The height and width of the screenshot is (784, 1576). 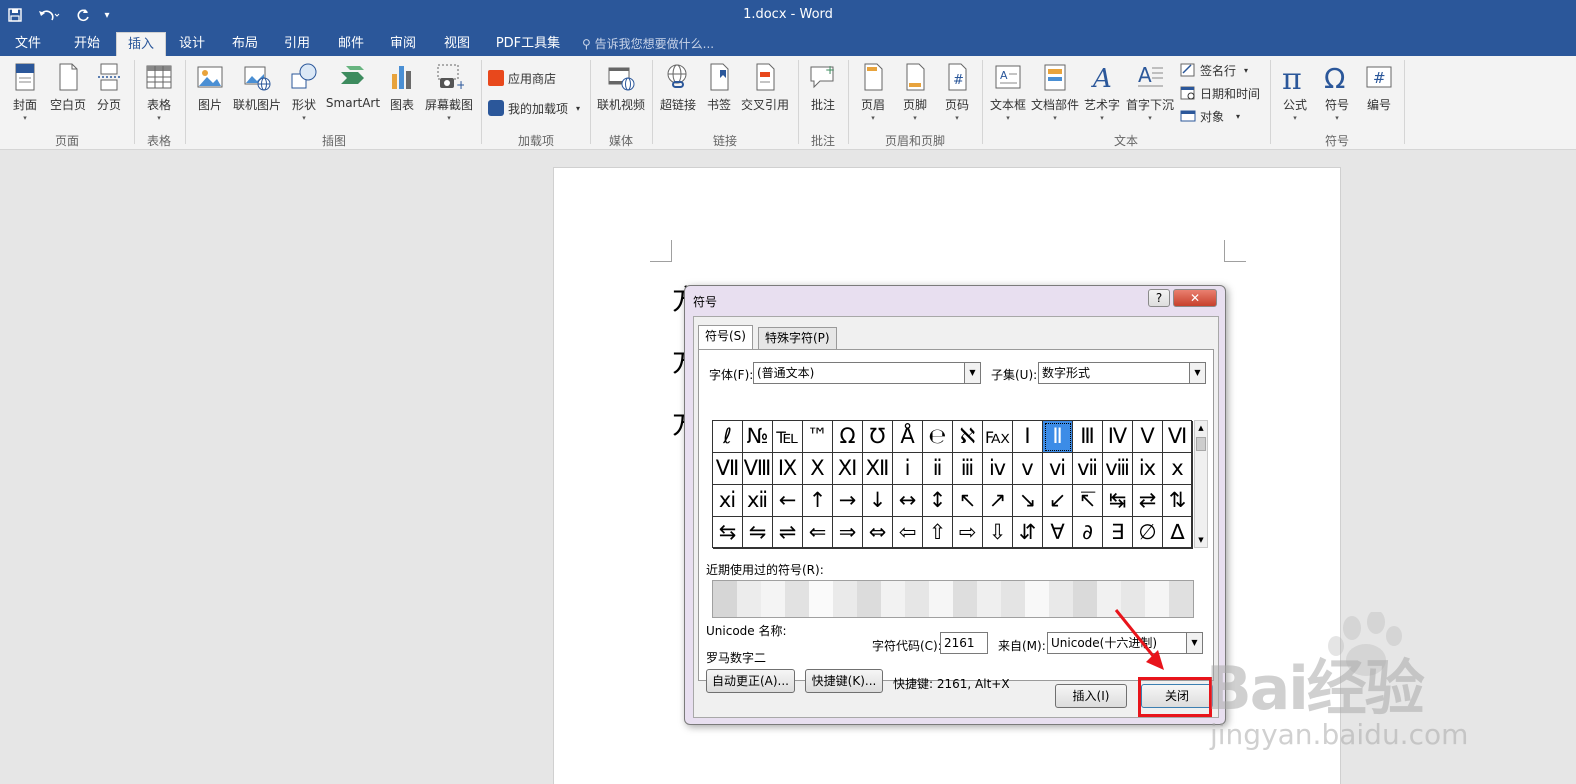 What do you see at coordinates (1118, 437) in the screenshot?
I see `symbol-cell: Ⅳ` at bounding box center [1118, 437].